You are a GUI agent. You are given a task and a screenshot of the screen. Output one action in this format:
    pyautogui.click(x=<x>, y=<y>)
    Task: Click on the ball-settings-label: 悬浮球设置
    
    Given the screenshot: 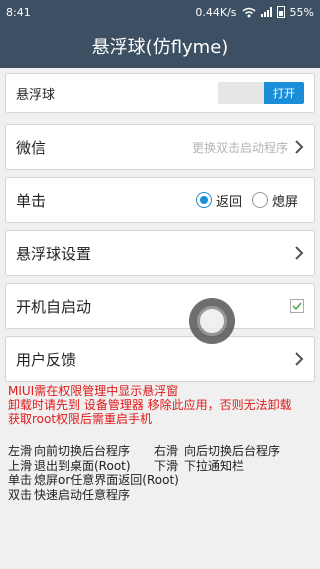 What is the action you would take?
    pyautogui.click(x=54, y=253)
    